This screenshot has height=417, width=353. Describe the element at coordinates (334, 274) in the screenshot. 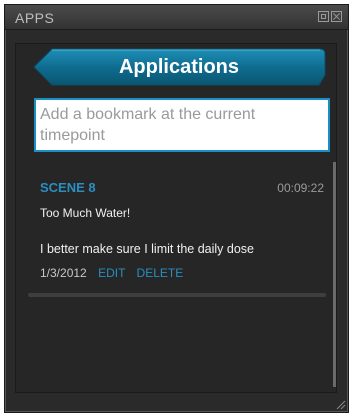

I see `scrollbar` at that location.